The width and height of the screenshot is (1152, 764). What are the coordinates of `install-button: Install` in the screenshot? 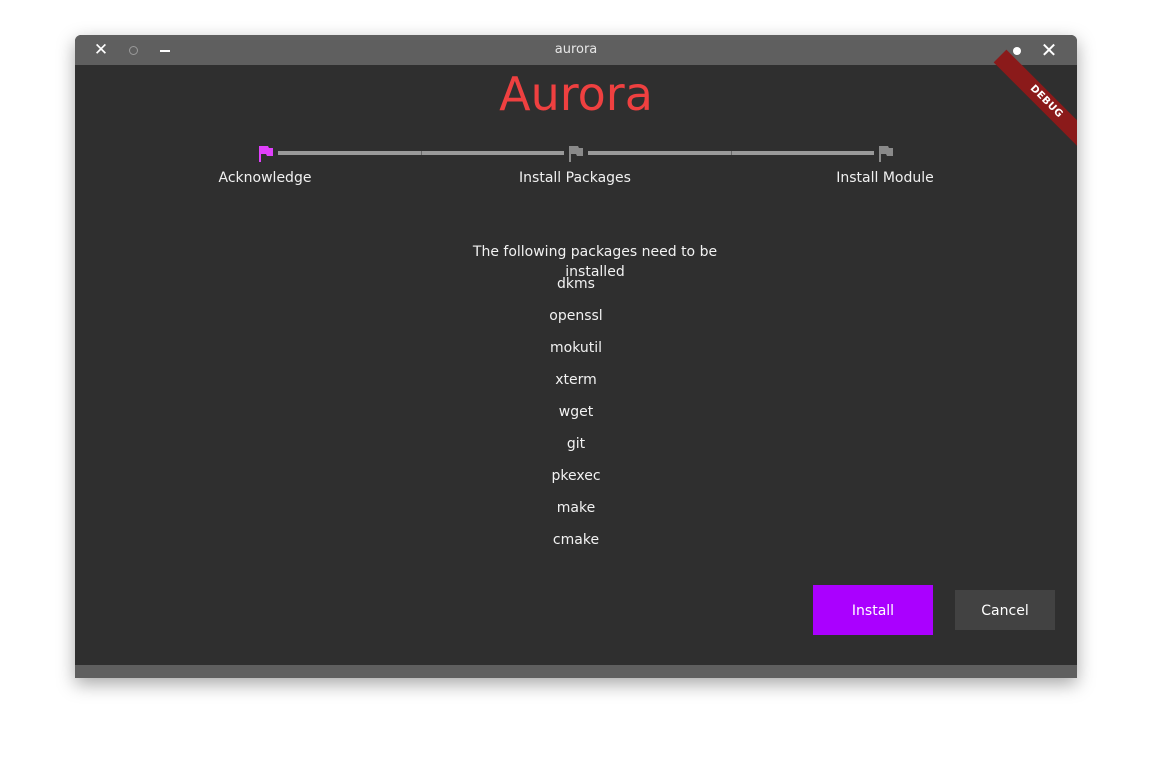 It's located at (873, 610).